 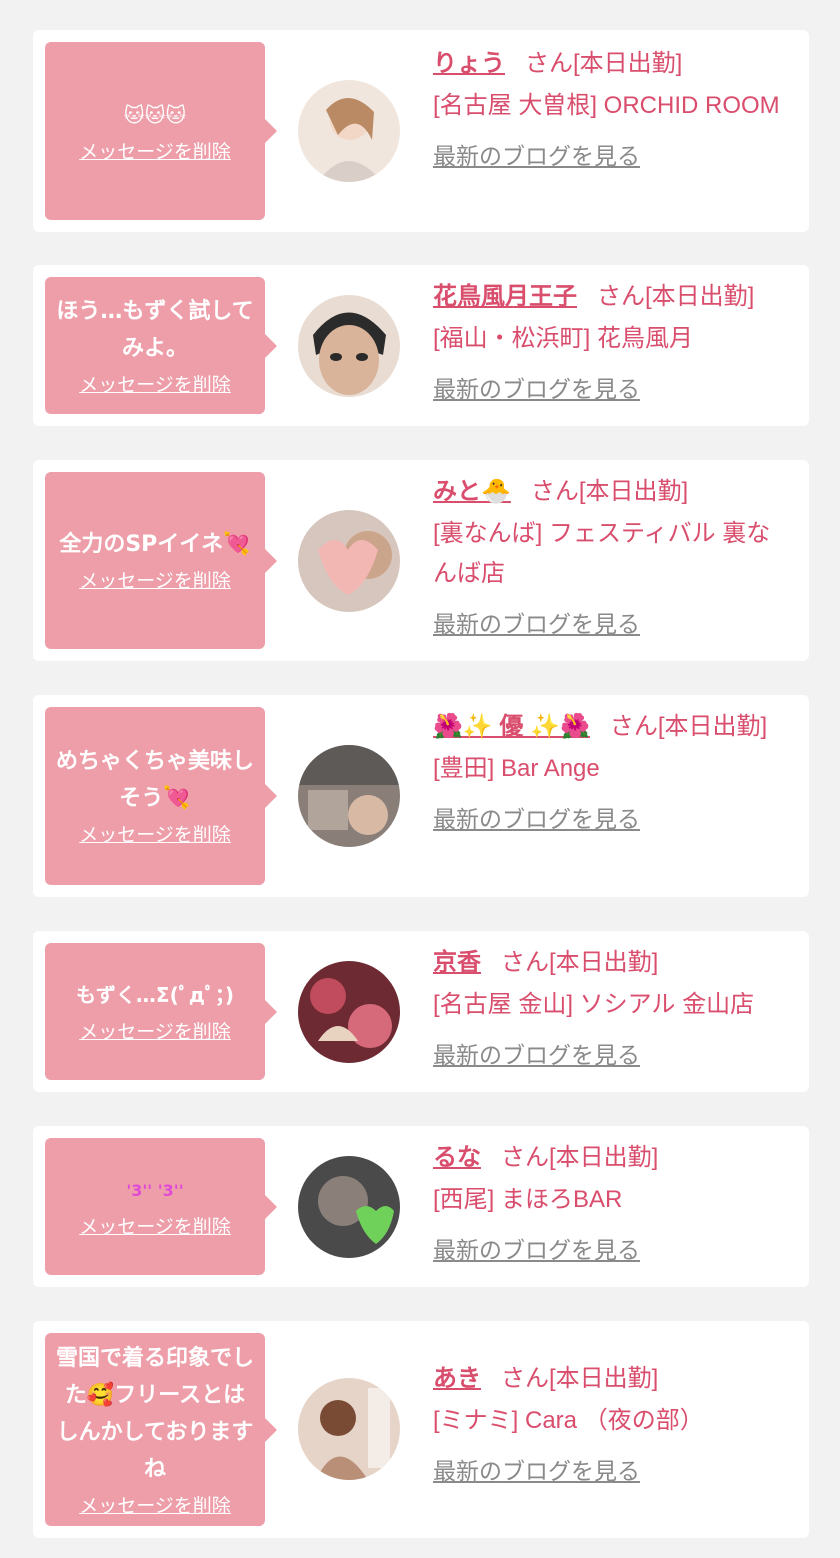 What do you see at coordinates (457, 1378) in the screenshot?
I see `cast-name-link: あき` at bounding box center [457, 1378].